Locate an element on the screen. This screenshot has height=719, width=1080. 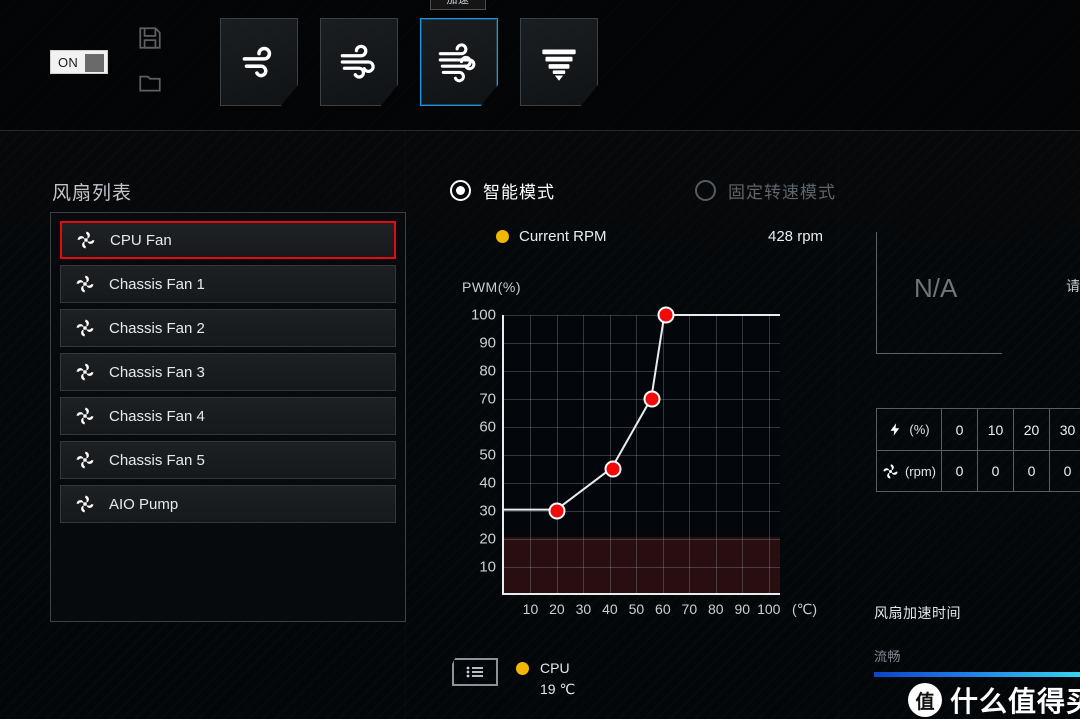
chart-x-tick-label: 20 is located at coordinates (557, 609).